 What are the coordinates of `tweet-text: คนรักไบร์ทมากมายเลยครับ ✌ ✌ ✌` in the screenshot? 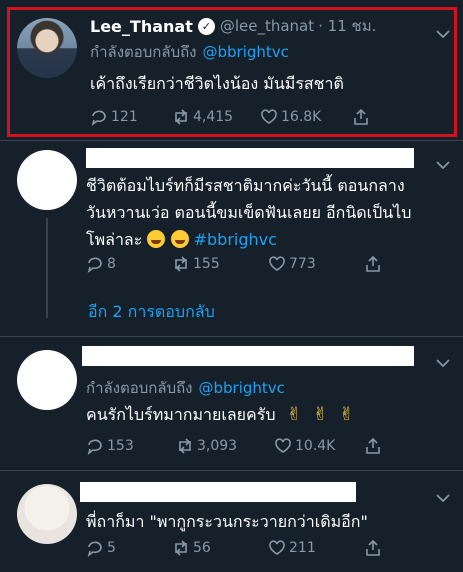 It's located at (220, 414).